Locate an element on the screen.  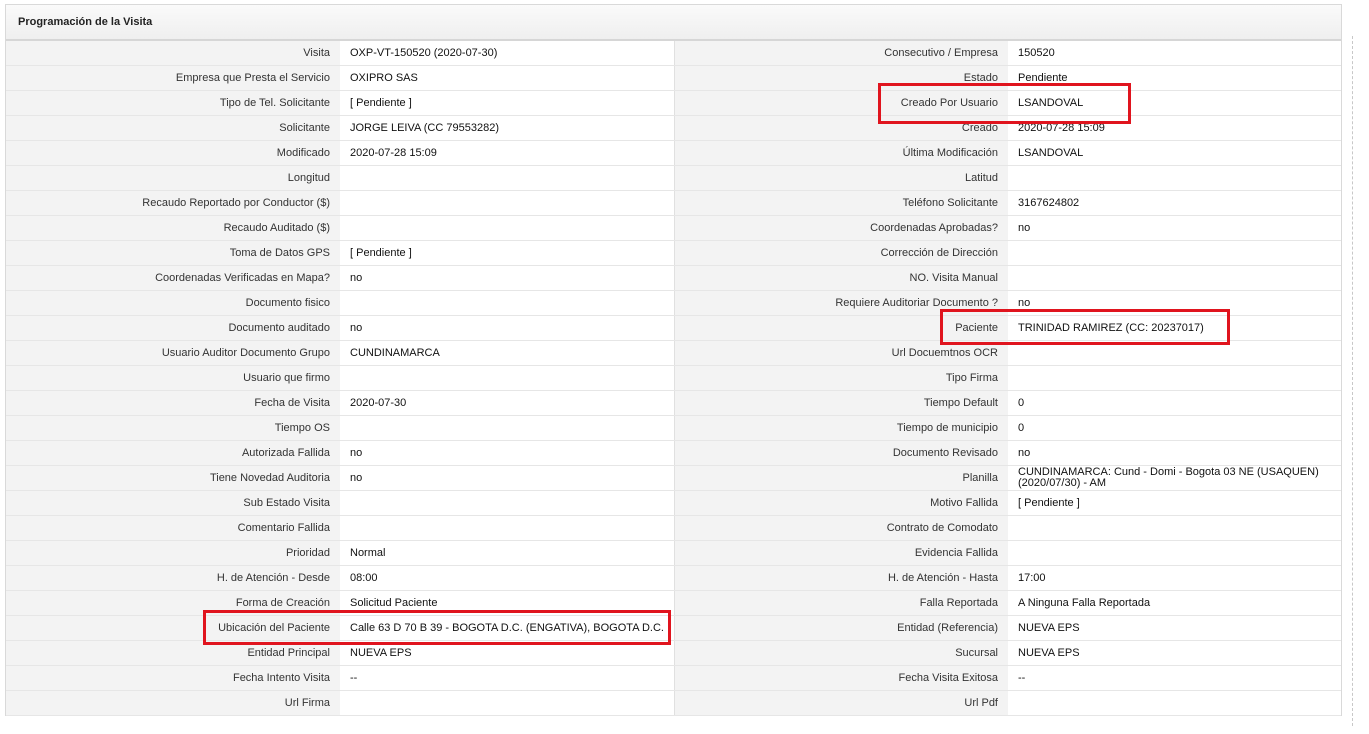
field-label: Coordenadas Aprobadas? is located at coordinates (840, 228).